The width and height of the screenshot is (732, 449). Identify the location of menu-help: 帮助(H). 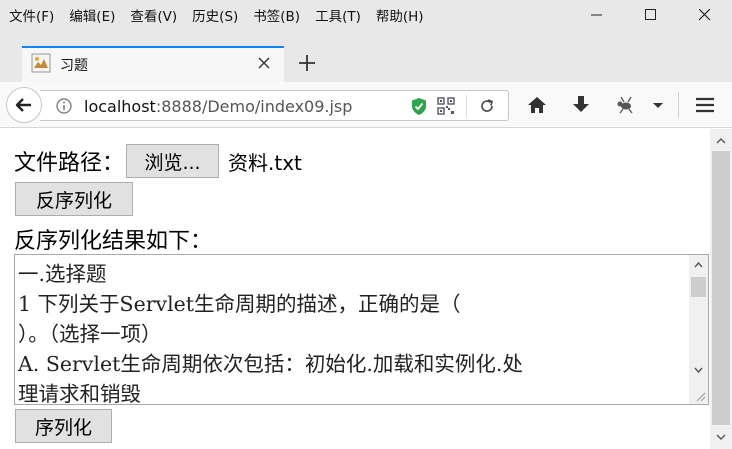
(400, 15).